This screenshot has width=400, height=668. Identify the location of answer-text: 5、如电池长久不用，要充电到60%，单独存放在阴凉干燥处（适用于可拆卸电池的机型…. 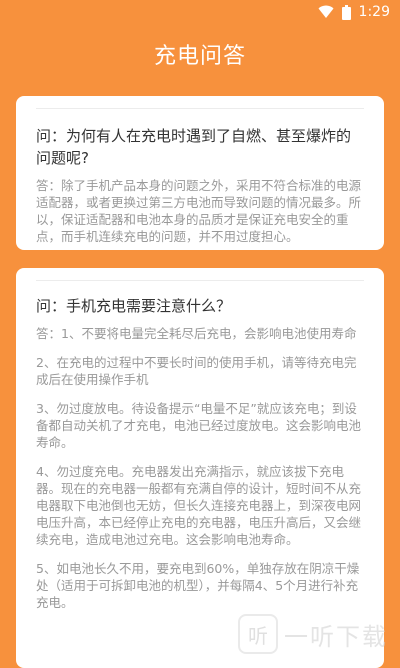
(198, 585).